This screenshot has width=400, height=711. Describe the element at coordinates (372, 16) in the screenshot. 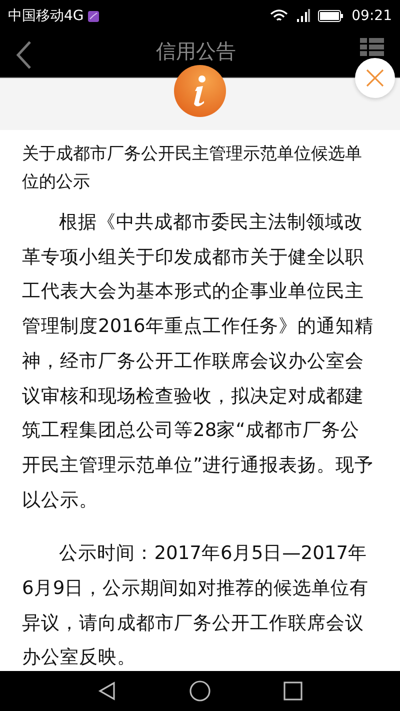

I see `clock-time: 09:21` at that location.